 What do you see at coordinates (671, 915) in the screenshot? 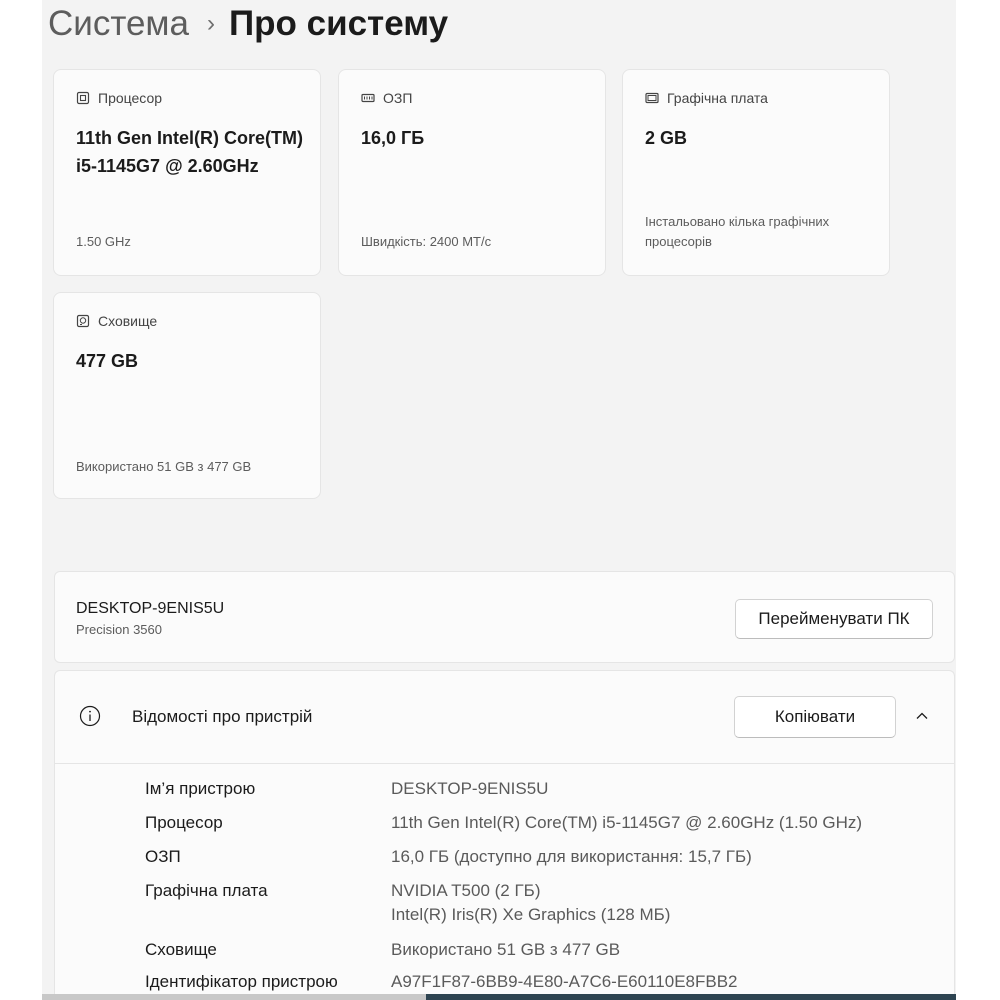
I see `spec-row-graphics-second: Intel(R) Iris(R) Xe Graphics (128 МБ)` at bounding box center [671, 915].